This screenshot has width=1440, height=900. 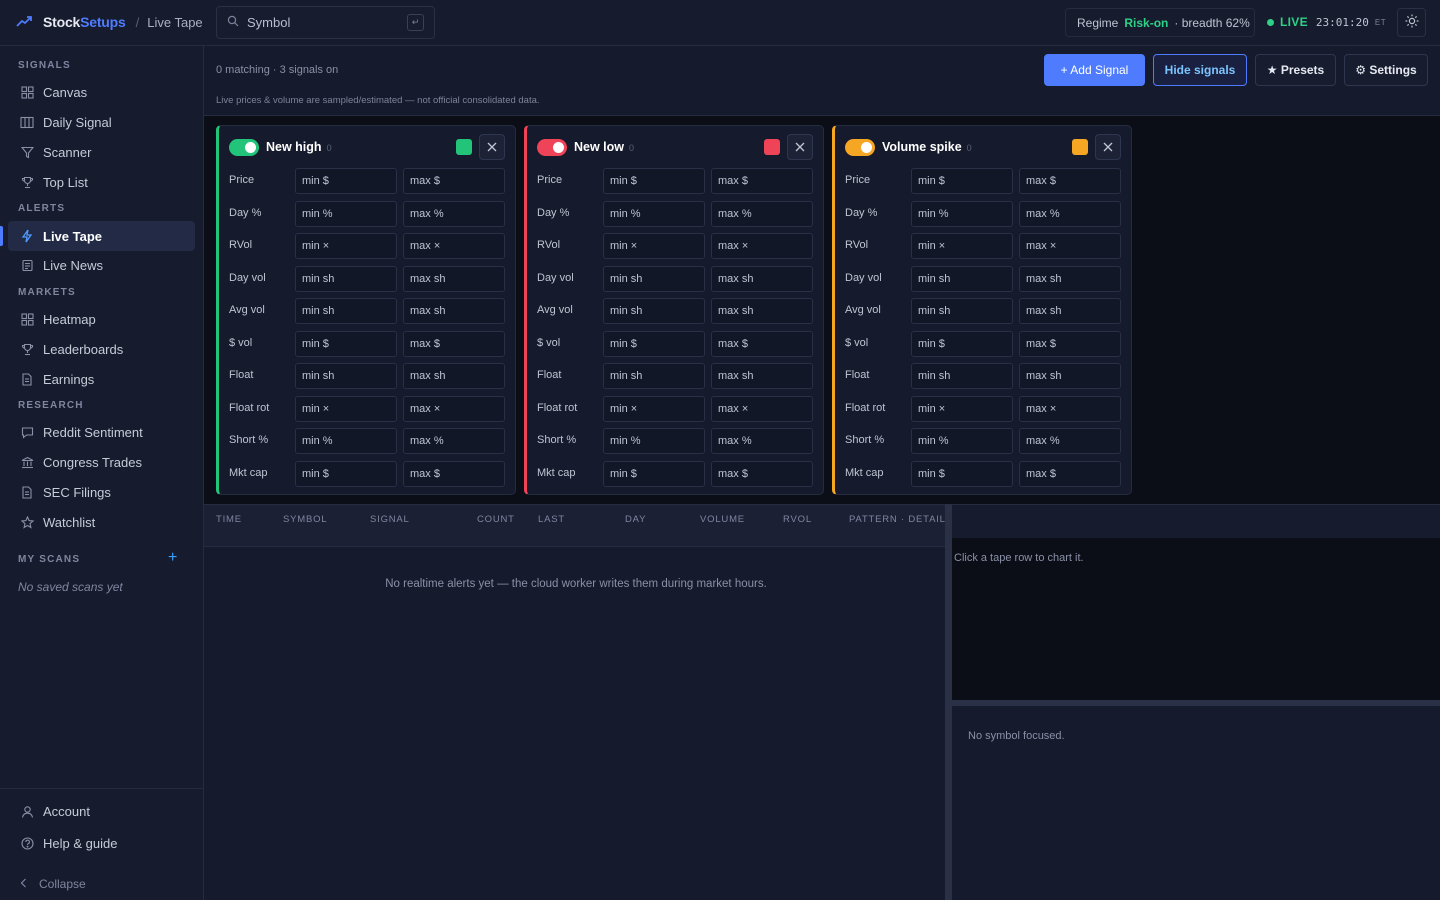 What do you see at coordinates (53, 884) in the screenshot?
I see `collapse-sidebar-button: Collapse` at bounding box center [53, 884].